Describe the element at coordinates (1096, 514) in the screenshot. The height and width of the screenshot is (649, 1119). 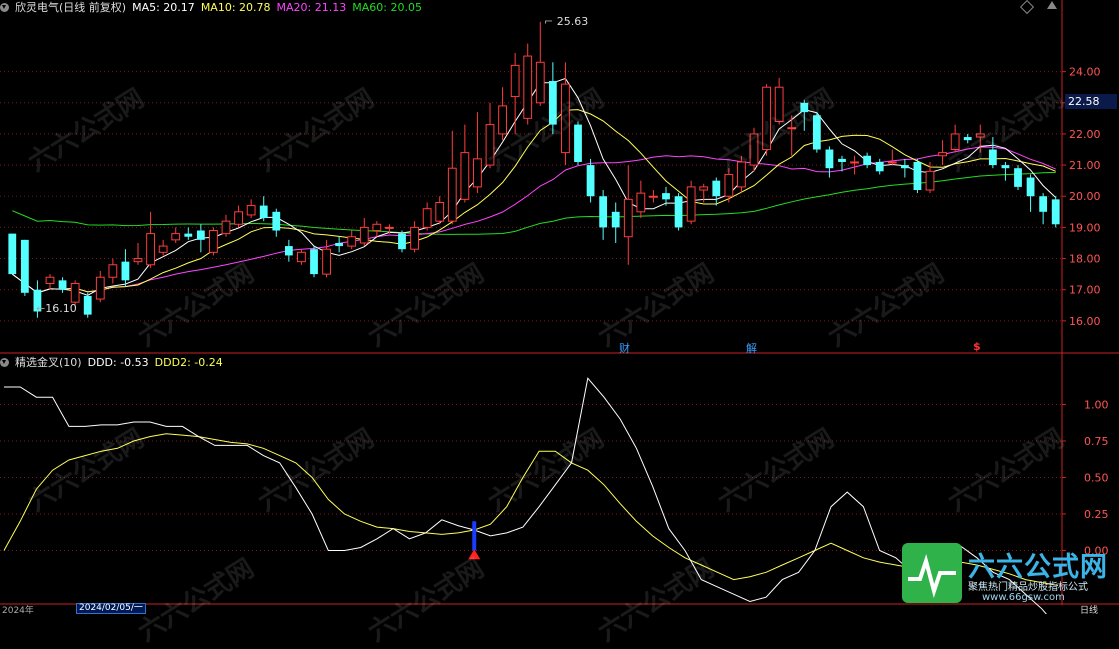
I see `indicator-tick-label: 0.25` at that location.